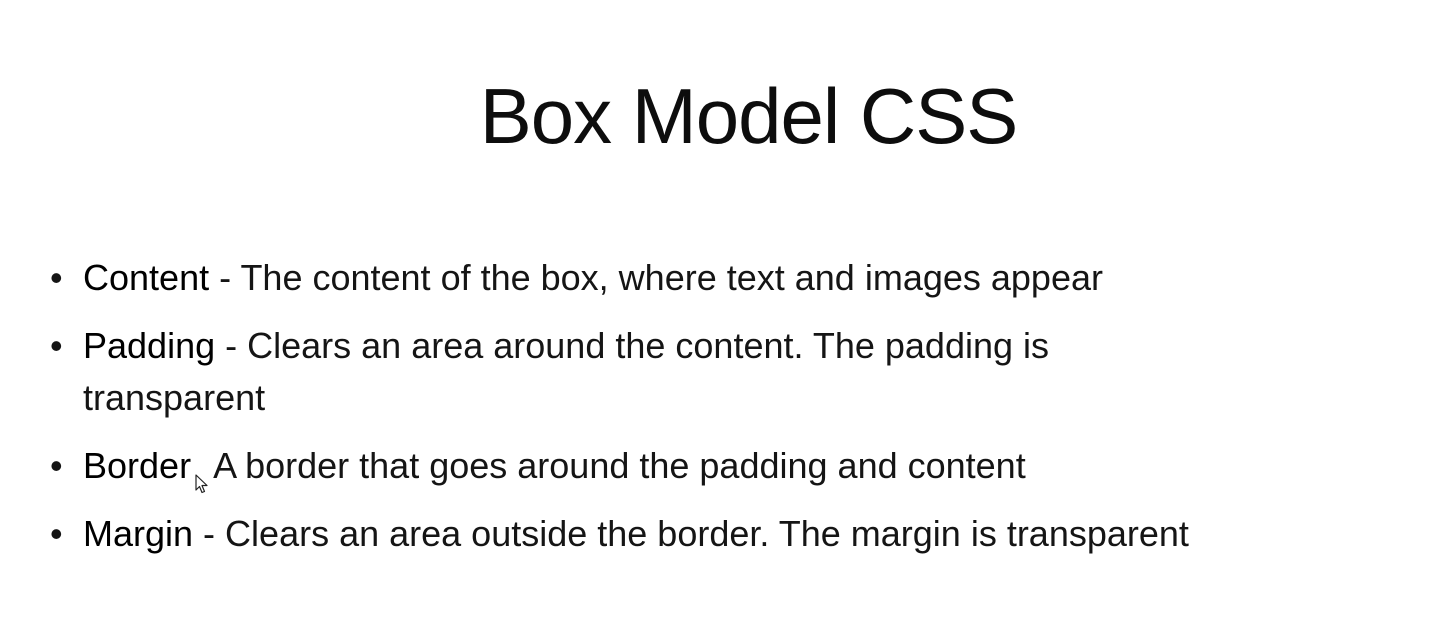 The height and width of the screenshot is (621, 1437). I want to click on bullet-term: Content, so click(146, 277).